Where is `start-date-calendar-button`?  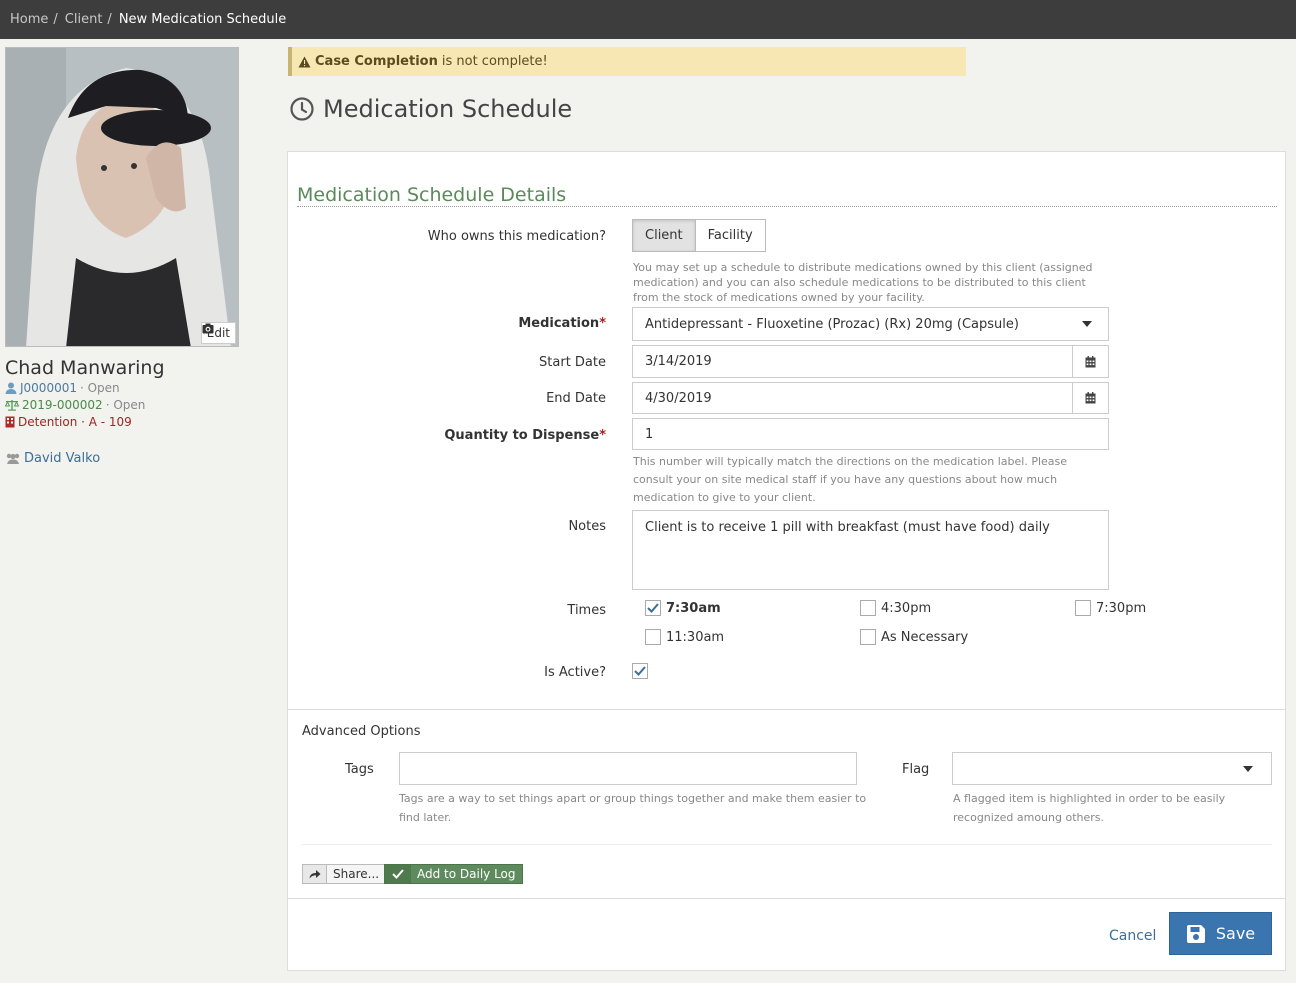
start-date-calendar-button is located at coordinates (1090, 361).